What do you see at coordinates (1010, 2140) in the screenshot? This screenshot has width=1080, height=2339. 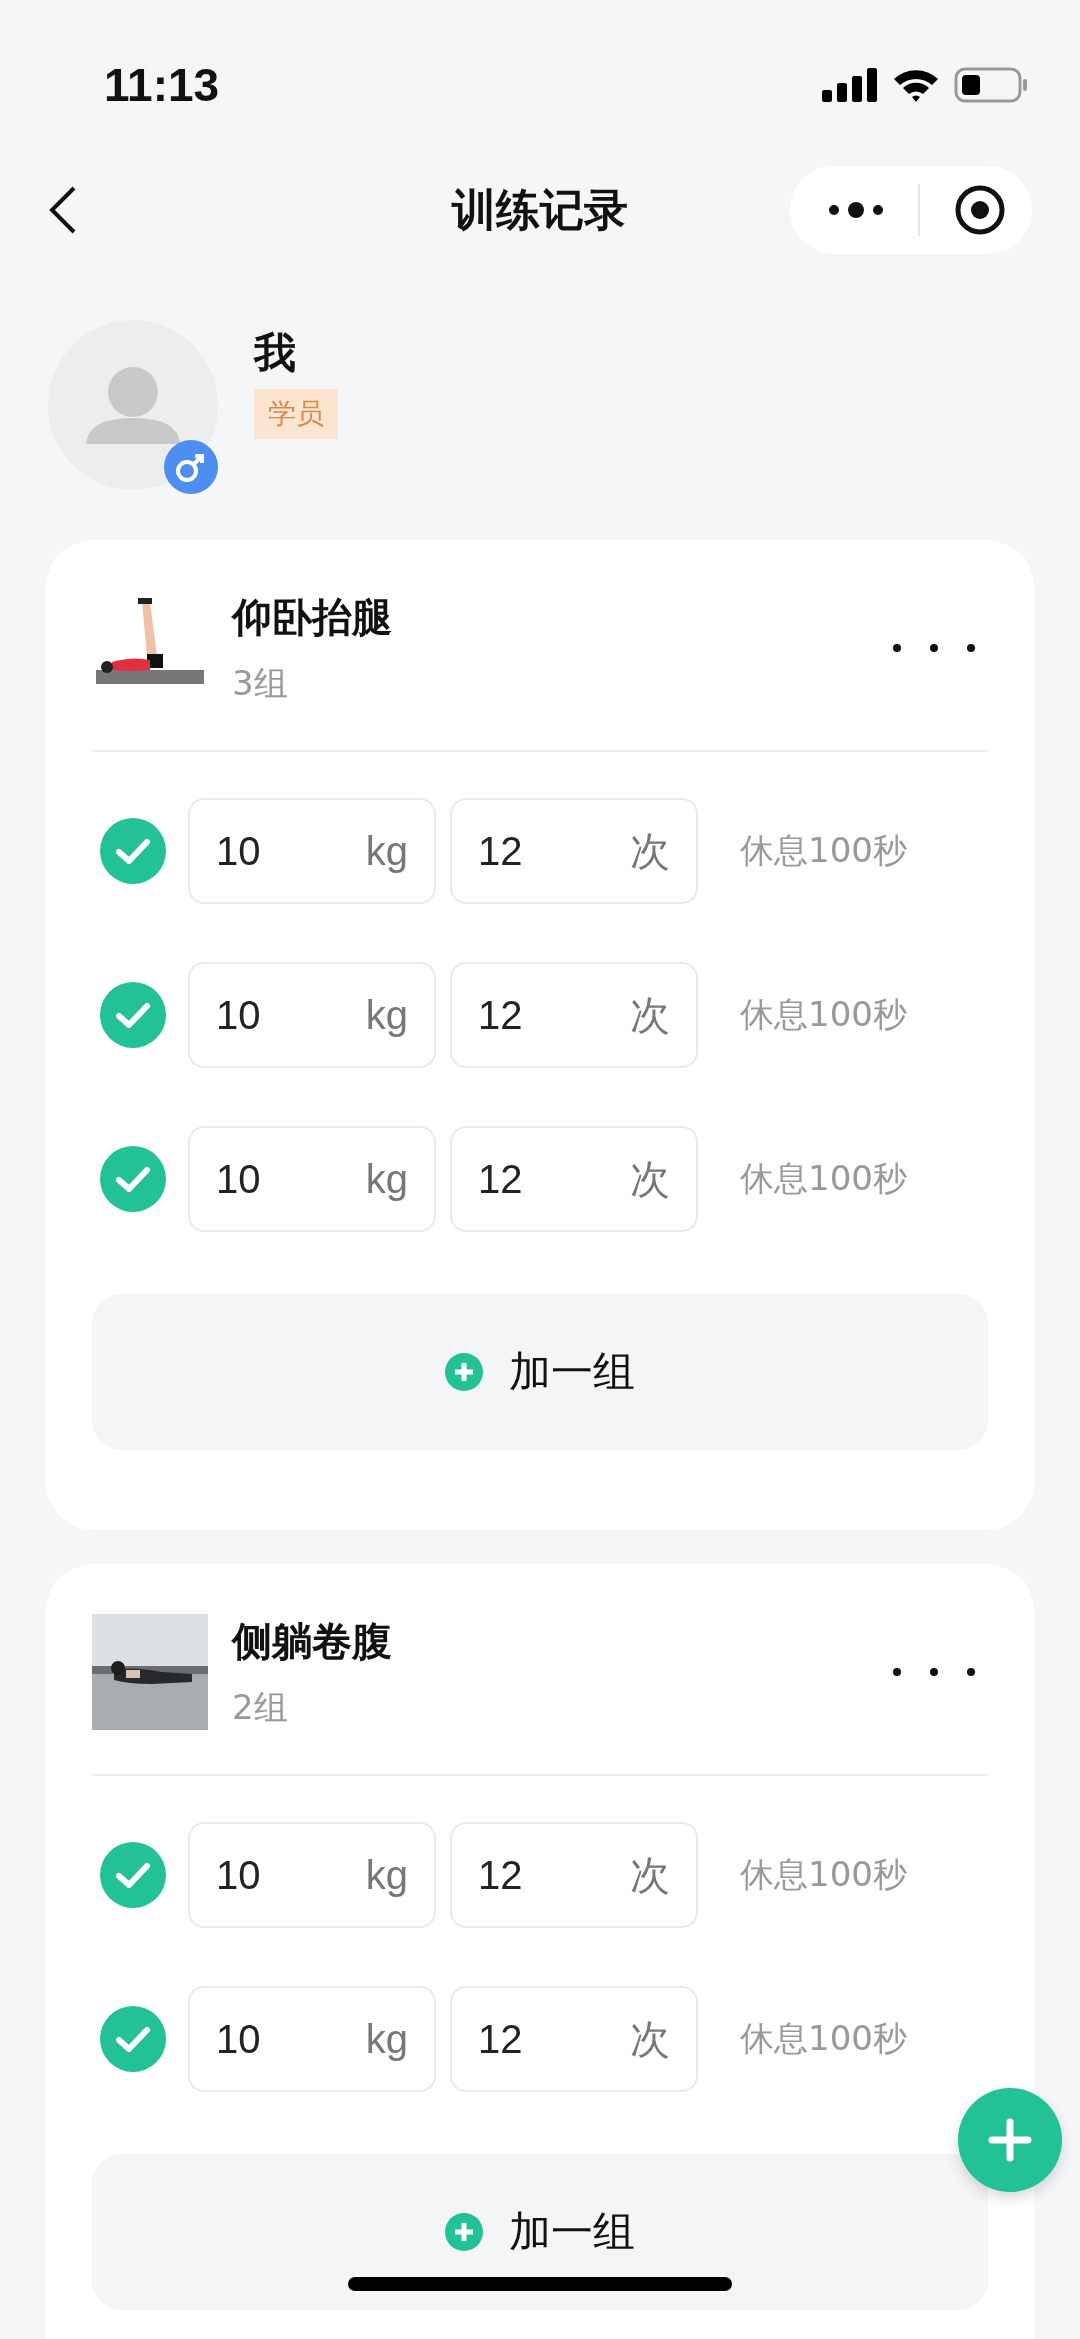 I see `plus-icon` at bounding box center [1010, 2140].